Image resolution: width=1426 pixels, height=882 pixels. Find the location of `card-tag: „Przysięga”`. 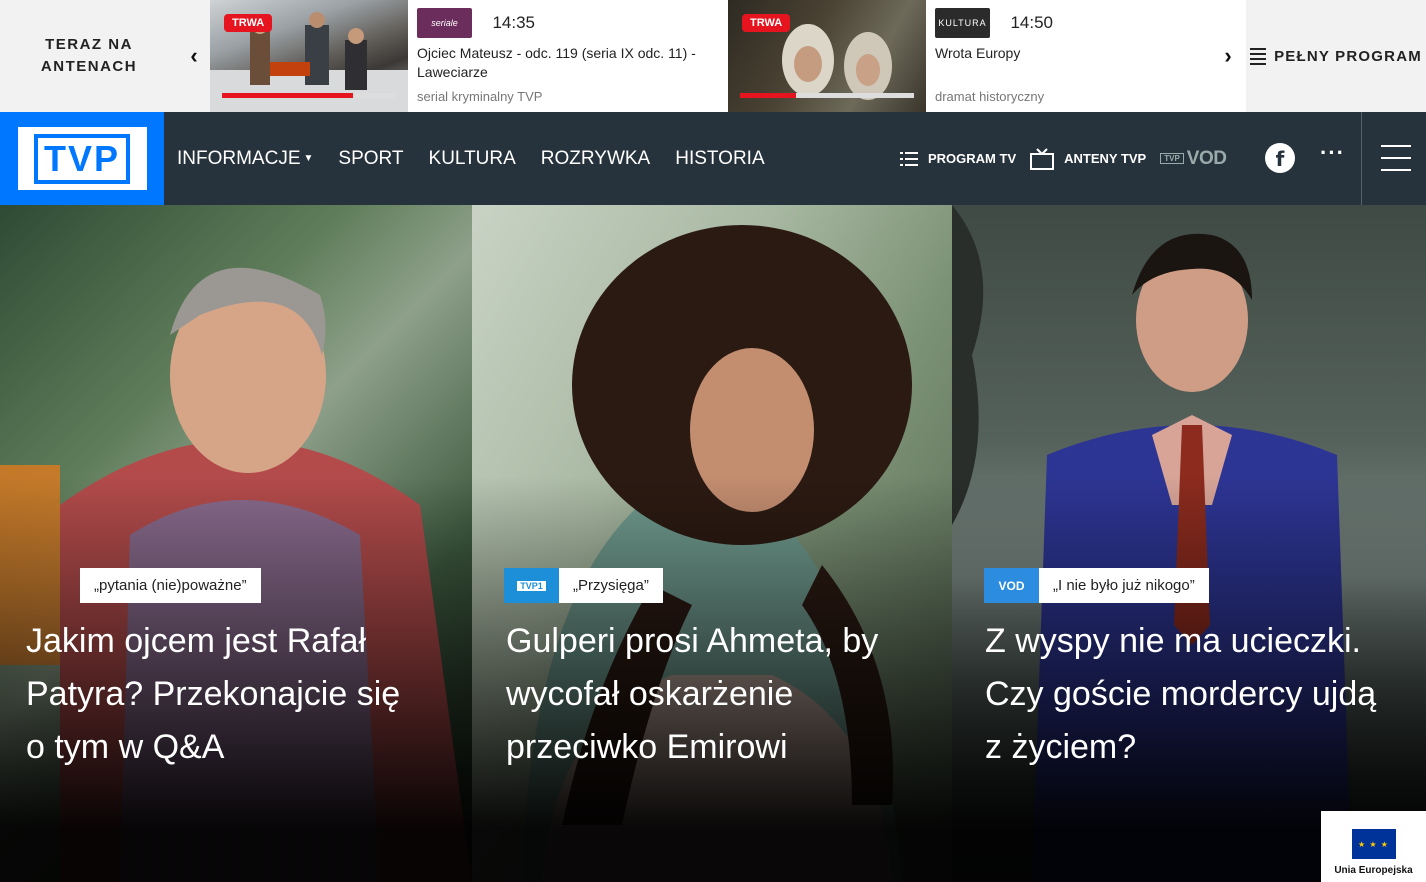

card-tag: „Przysięga” is located at coordinates (611, 585).